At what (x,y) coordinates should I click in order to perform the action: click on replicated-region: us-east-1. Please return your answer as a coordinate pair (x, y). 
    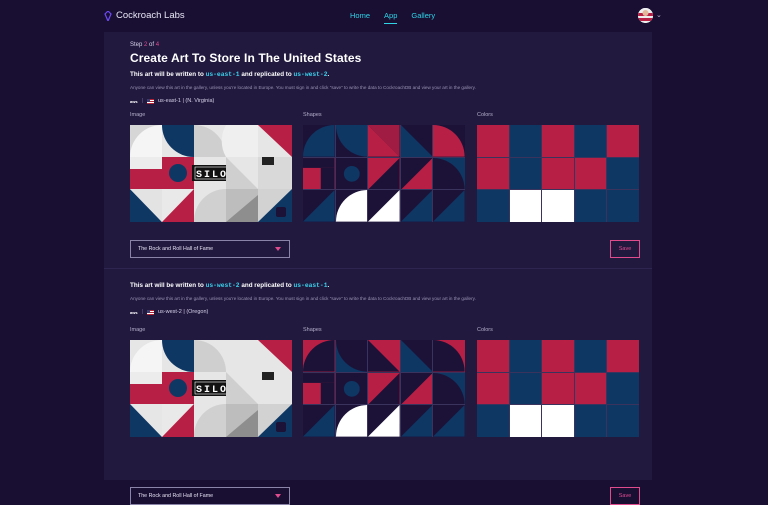
    Looking at the image, I should click on (310, 285).